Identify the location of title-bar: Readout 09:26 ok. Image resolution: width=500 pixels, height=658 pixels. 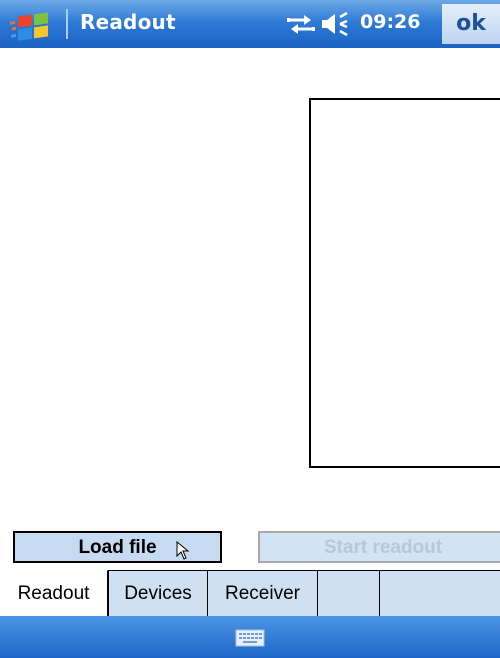
(250, 24).